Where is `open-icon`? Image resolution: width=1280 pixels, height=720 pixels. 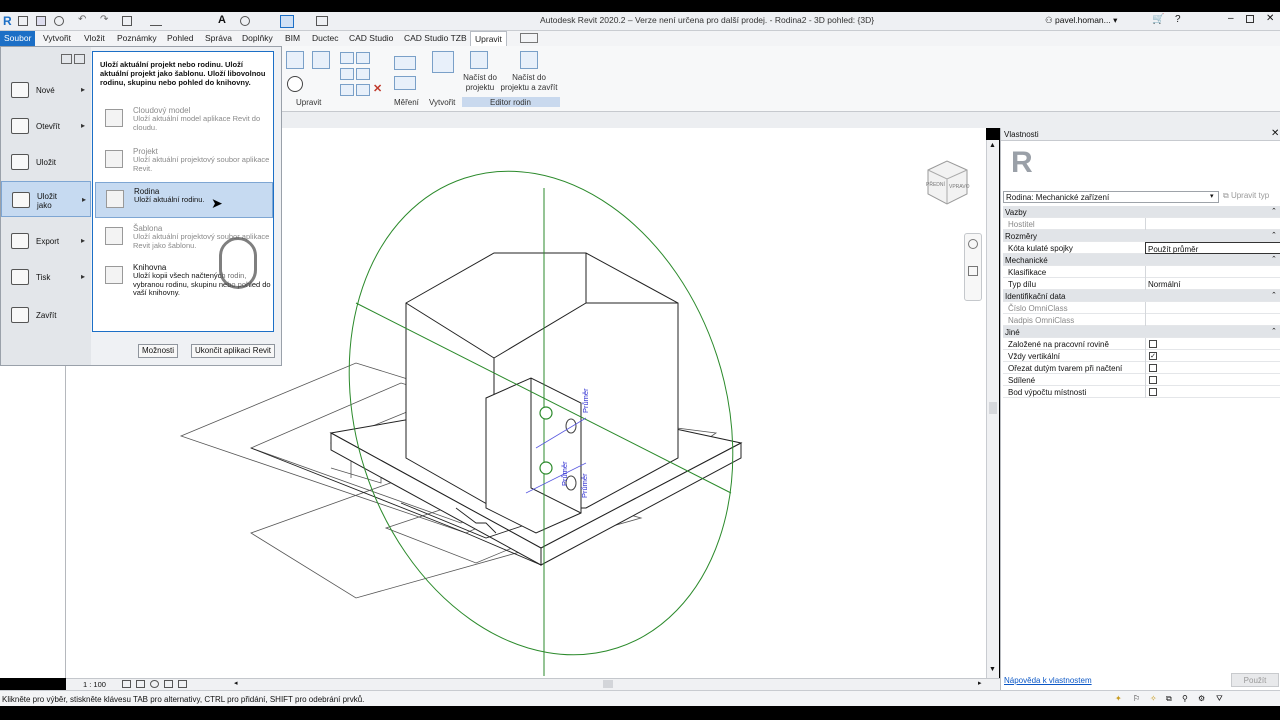 open-icon is located at coordinates (23, 21).